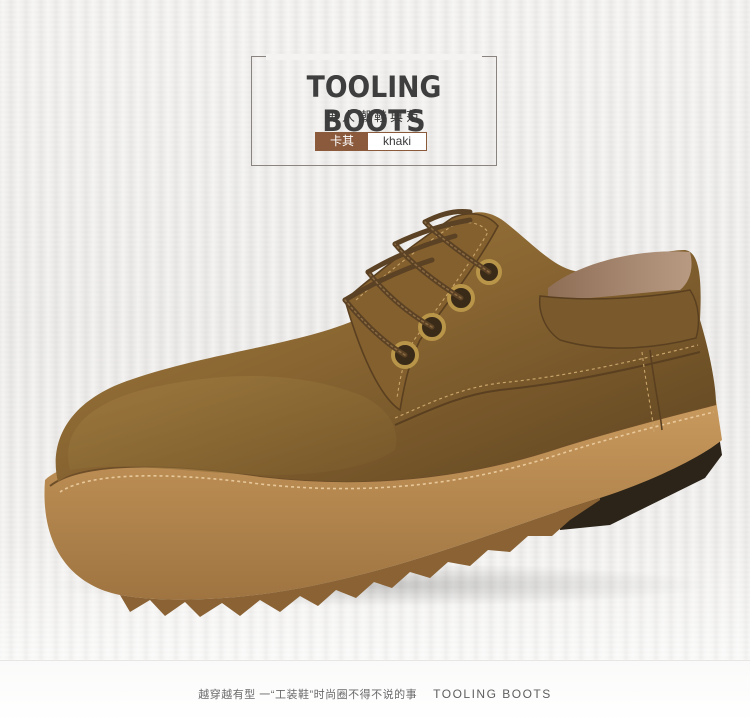  I want to click on footer-tagline-cn: 越穿越有型 一“工装鞋”时尚圈不得不说的事, so click(308, 695).